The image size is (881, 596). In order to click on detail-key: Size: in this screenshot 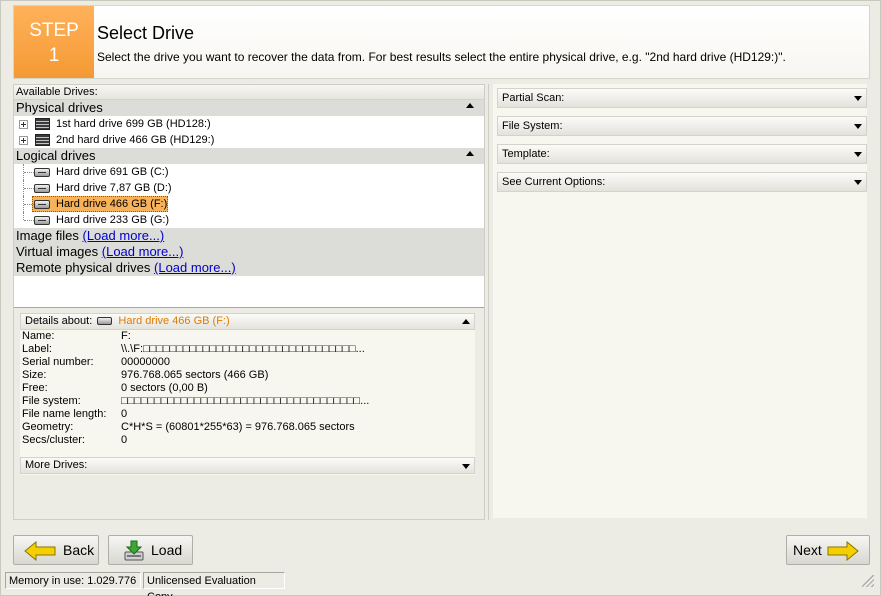, I will do `click(34, 375)`.